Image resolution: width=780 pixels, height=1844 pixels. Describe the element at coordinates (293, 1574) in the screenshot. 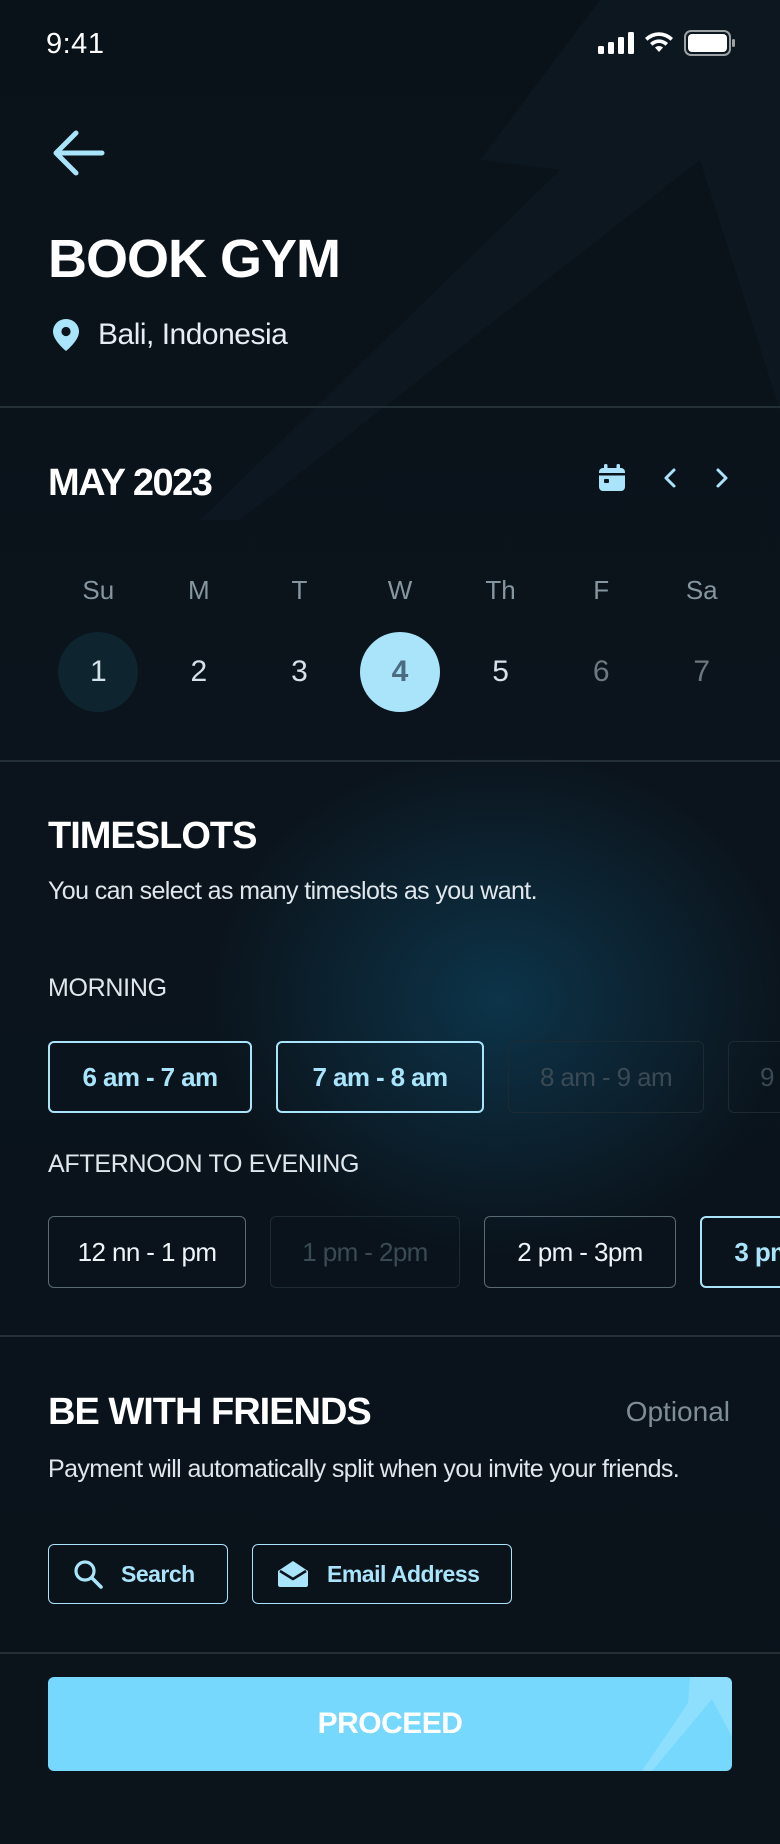

I see `envelope-open-icon` at that location.